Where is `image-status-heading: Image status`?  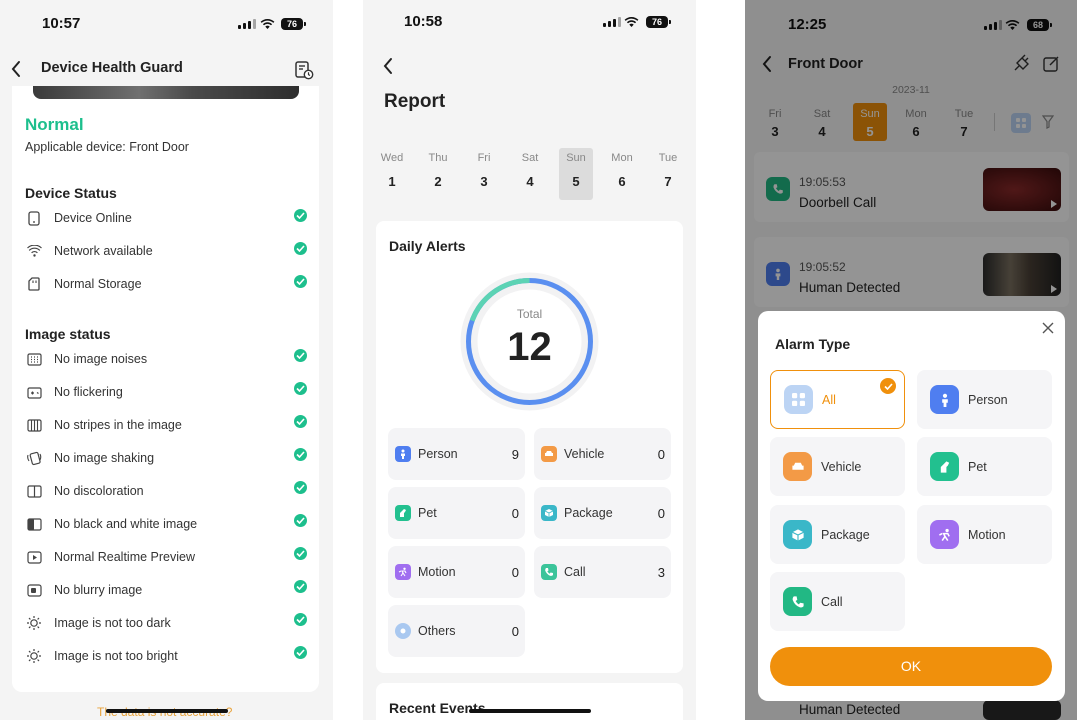 image-status-heading: Image status is located at coordinates (68, 334).